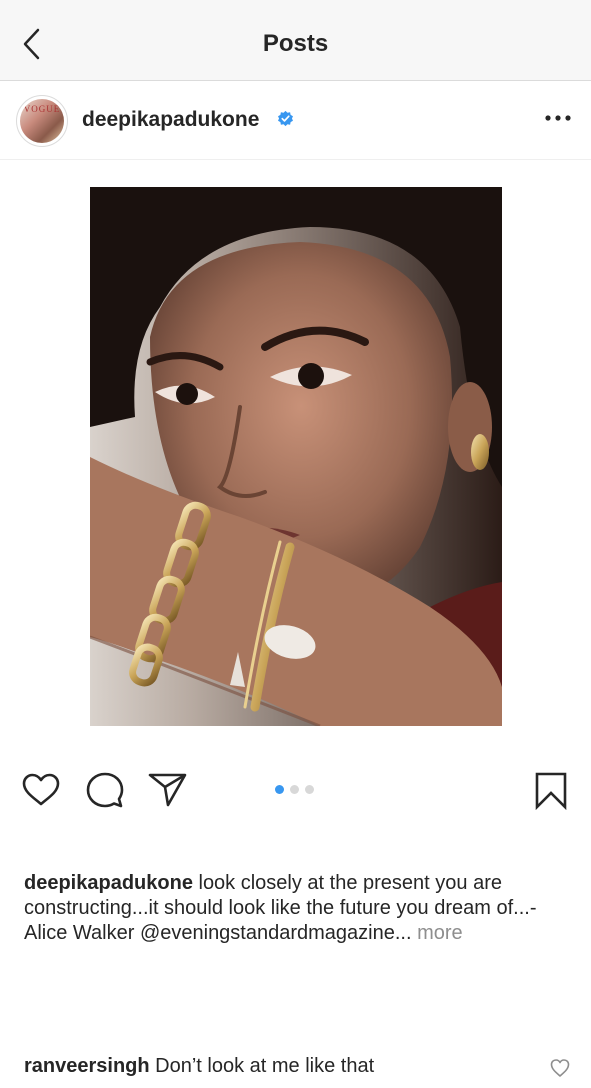 The height and width of the screenshot is (1088, 591). I want to click on post-username: deepikapadukone, so click(170, 120).